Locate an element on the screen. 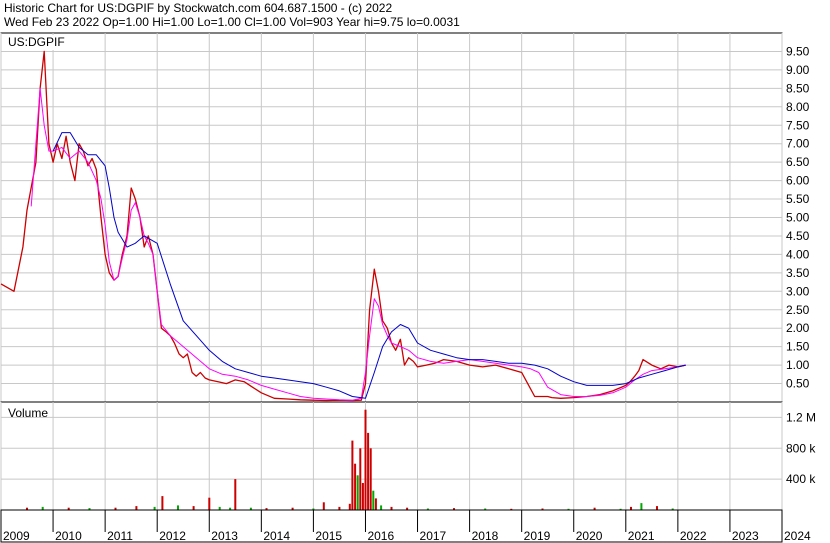  price-y-tick-label: 2.50 is located at coordinates (798, 310).